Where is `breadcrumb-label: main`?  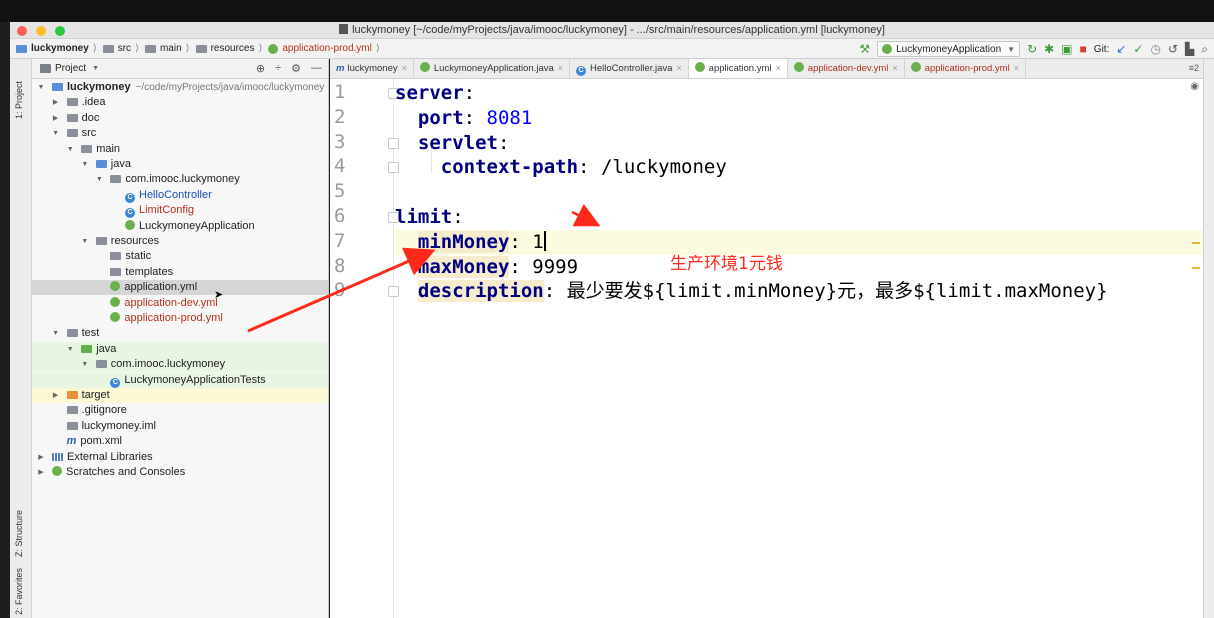 breadcrumb-label: main is located at coordinates (170, 48).